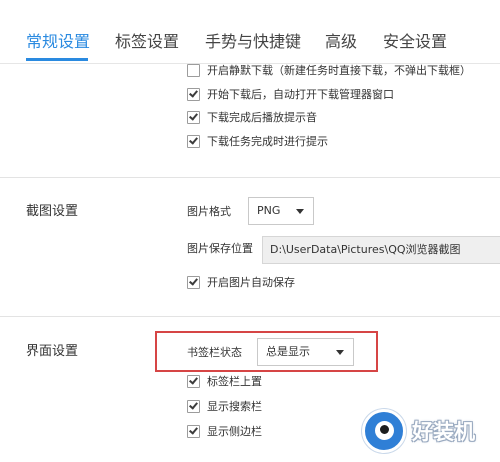  I want to click on watermark-logo-icon, so click(384, 431).